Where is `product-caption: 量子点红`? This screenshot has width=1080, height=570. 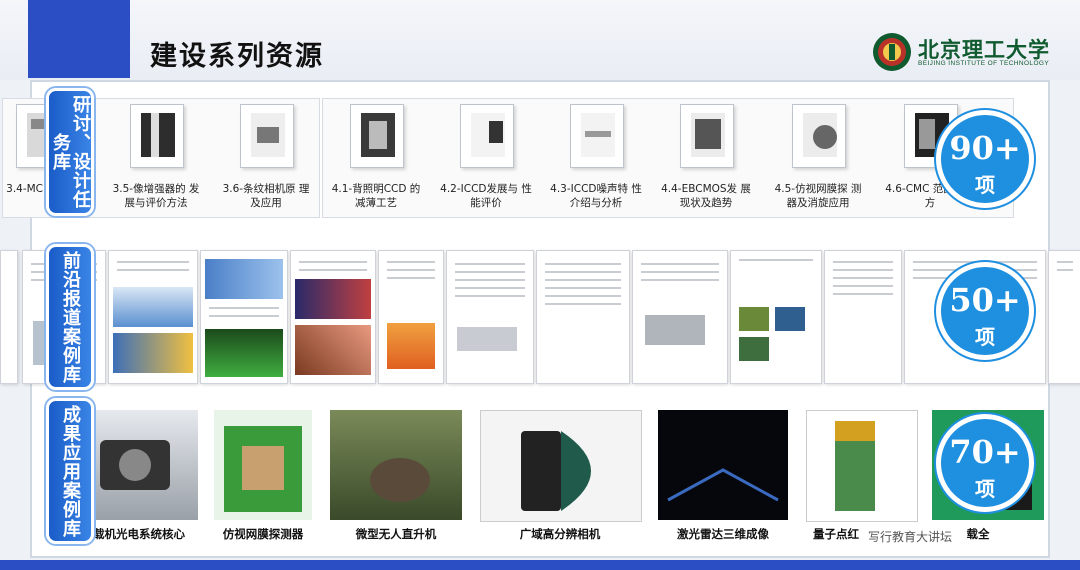 product-caption: 量子点红 is located at coordinates (836, 534).